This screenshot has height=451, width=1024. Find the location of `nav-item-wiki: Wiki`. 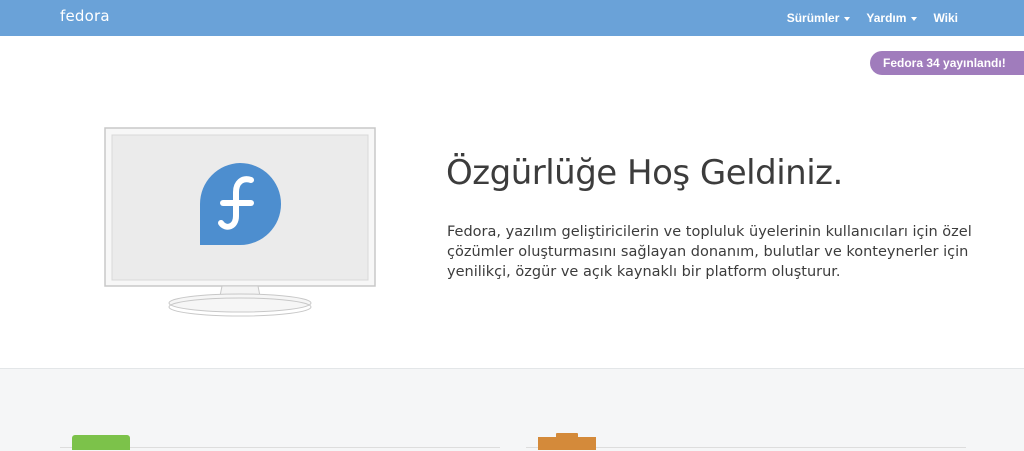

nav-item-wiki: Wiki is located at coordinates (945, 18).